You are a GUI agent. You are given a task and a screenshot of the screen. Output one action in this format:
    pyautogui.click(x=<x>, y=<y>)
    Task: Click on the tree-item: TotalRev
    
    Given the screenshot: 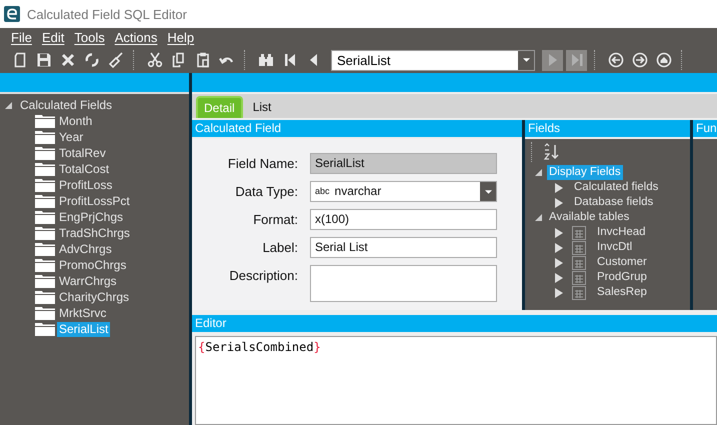 What is the action you would take?
    pyautogui.click(x=82, y=153)
    